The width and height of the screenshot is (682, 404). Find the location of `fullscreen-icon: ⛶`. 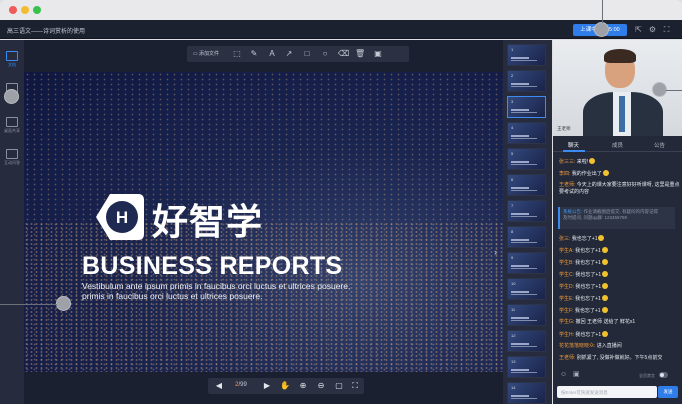

fullscreen-icon: ⛶ is located at coordinates (666, 29).